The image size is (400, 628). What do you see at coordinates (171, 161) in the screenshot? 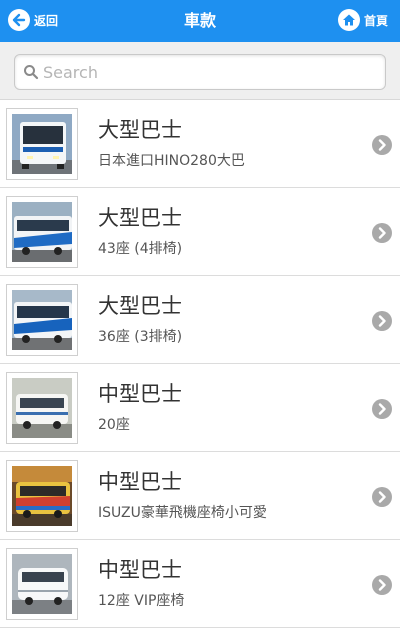
I see `vehicle-description: 日本進口HINO280大巴` at bounding box center [171, 161].